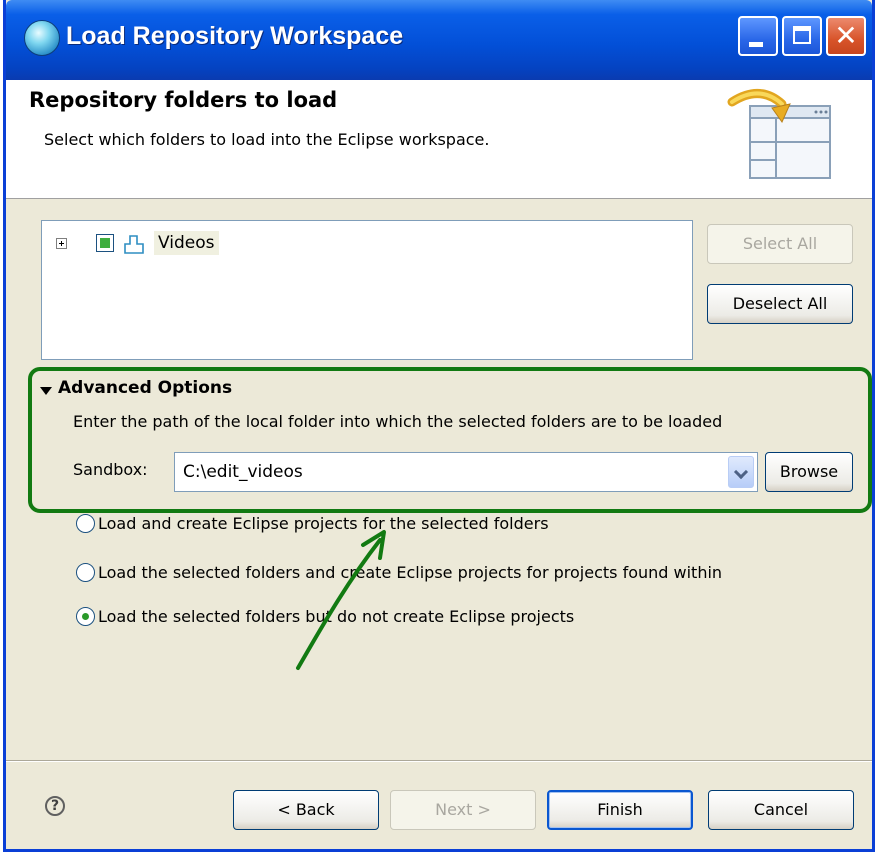 The height and width of the screenshot is (856, 884). I want to click on next-button: Next >, so click(463, 810).